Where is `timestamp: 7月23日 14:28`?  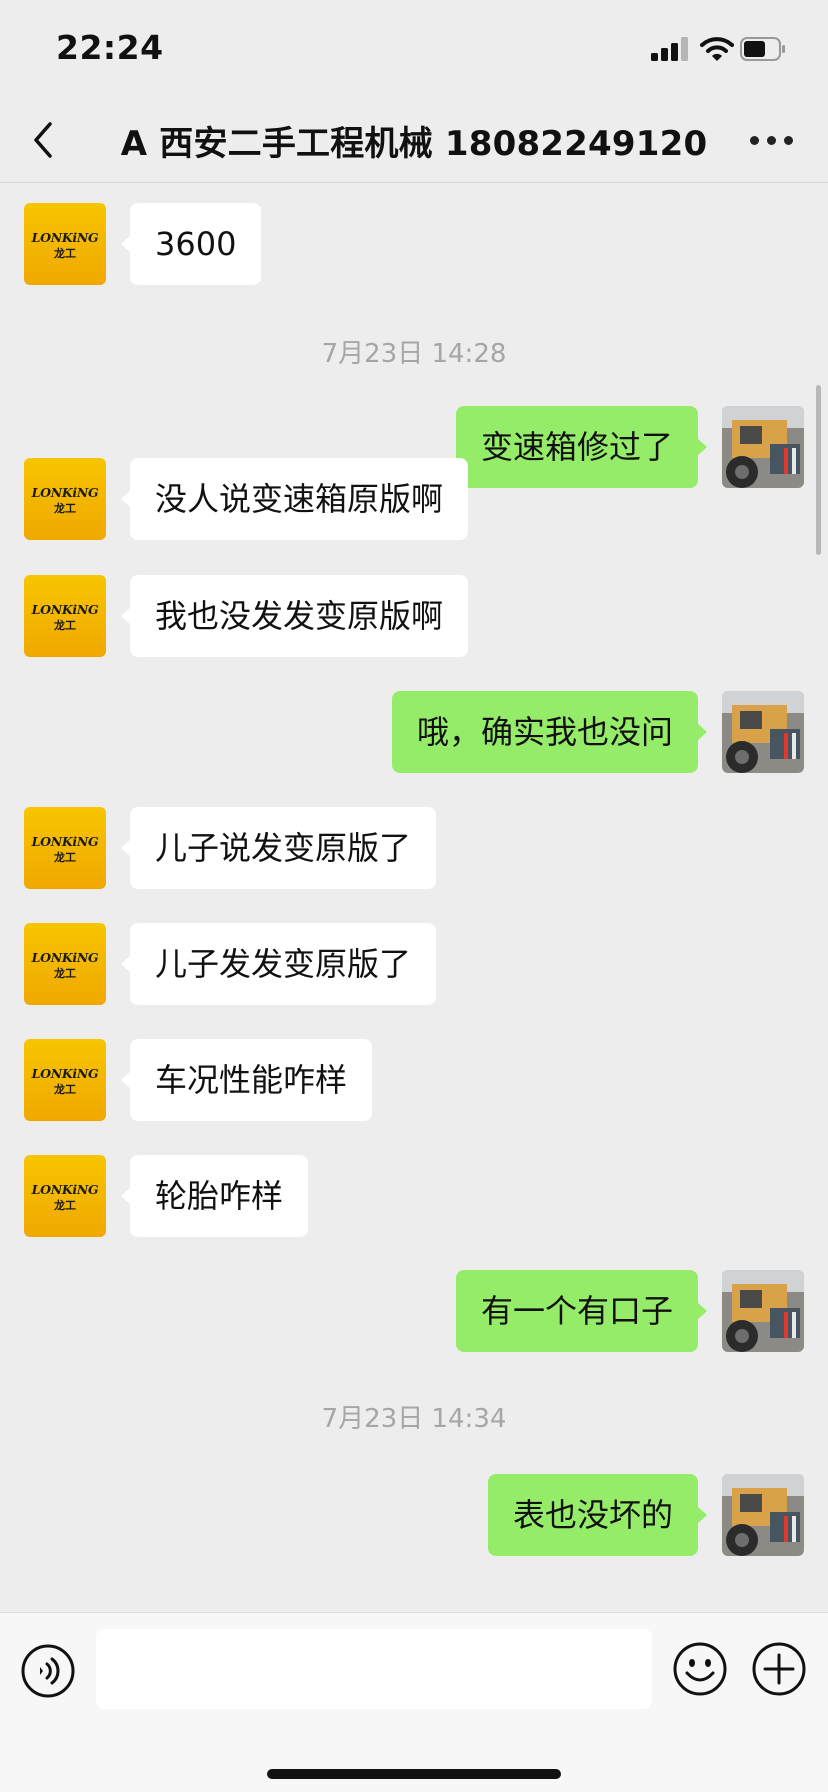 timestamp: 7月23日 14:28 is located at coordinates (414, 354).